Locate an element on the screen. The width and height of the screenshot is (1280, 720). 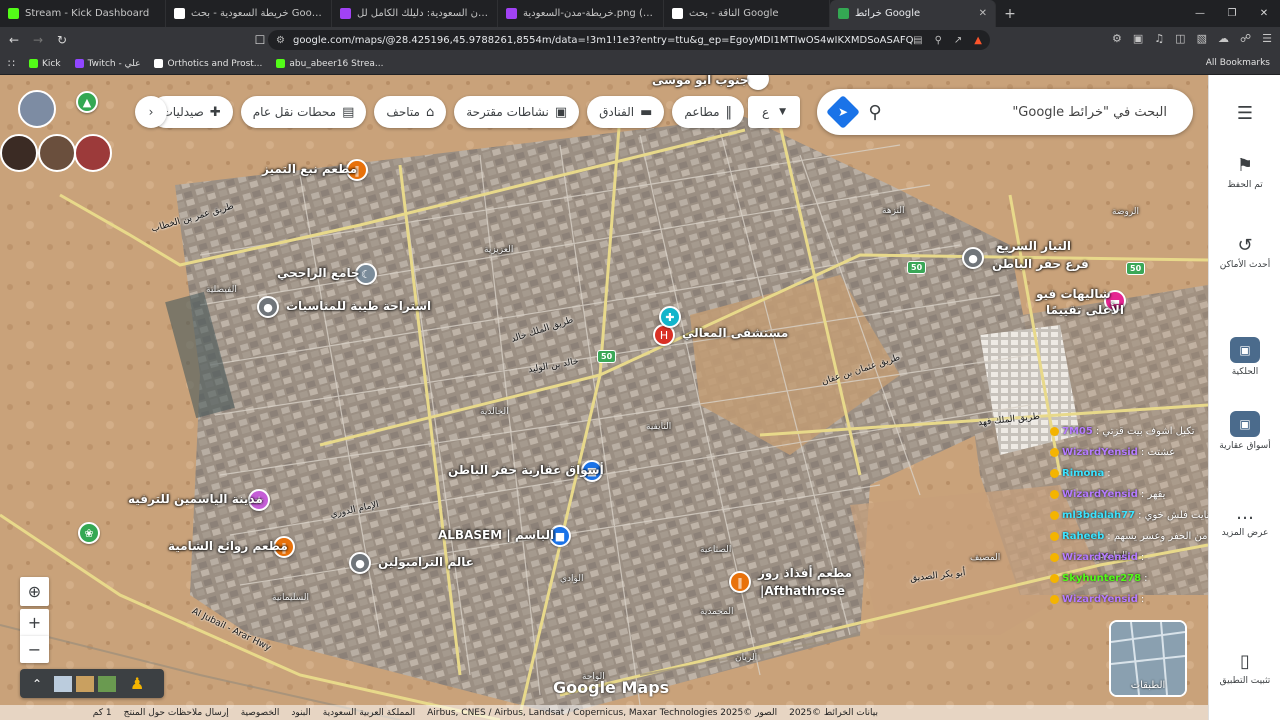
chat-username: Rimona is located at coordinates (1083, 473).